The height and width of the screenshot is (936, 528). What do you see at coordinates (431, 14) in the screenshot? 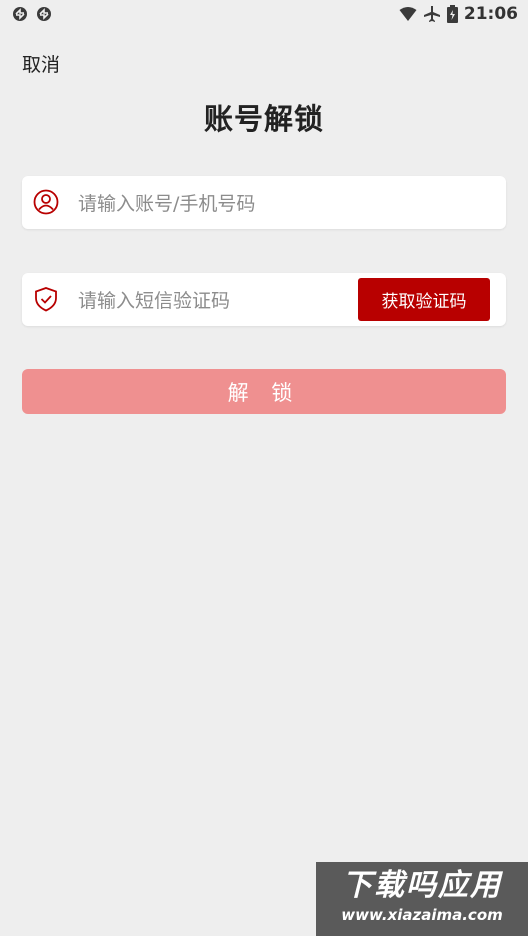
I see `airplane-icon` at bounding box center [431, 14].